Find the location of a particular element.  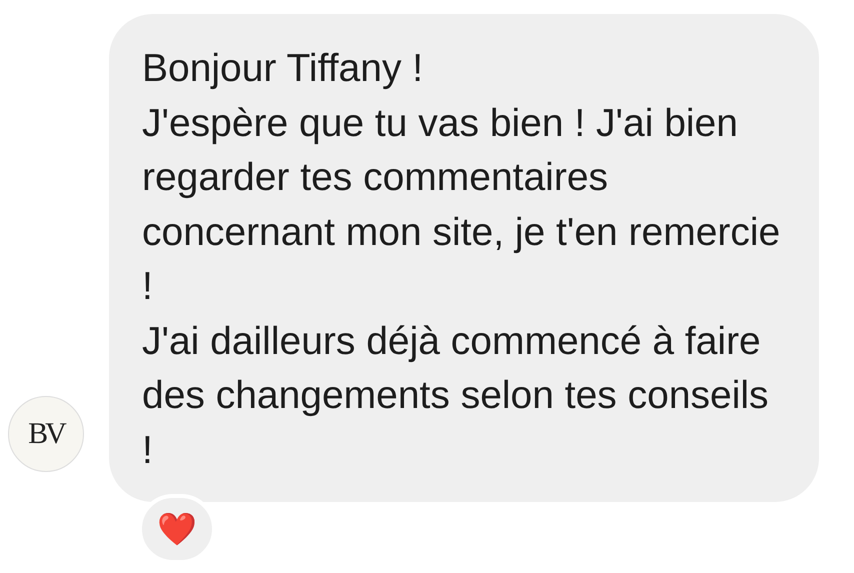

logo-text: BV is located at coordinates (46, 434).